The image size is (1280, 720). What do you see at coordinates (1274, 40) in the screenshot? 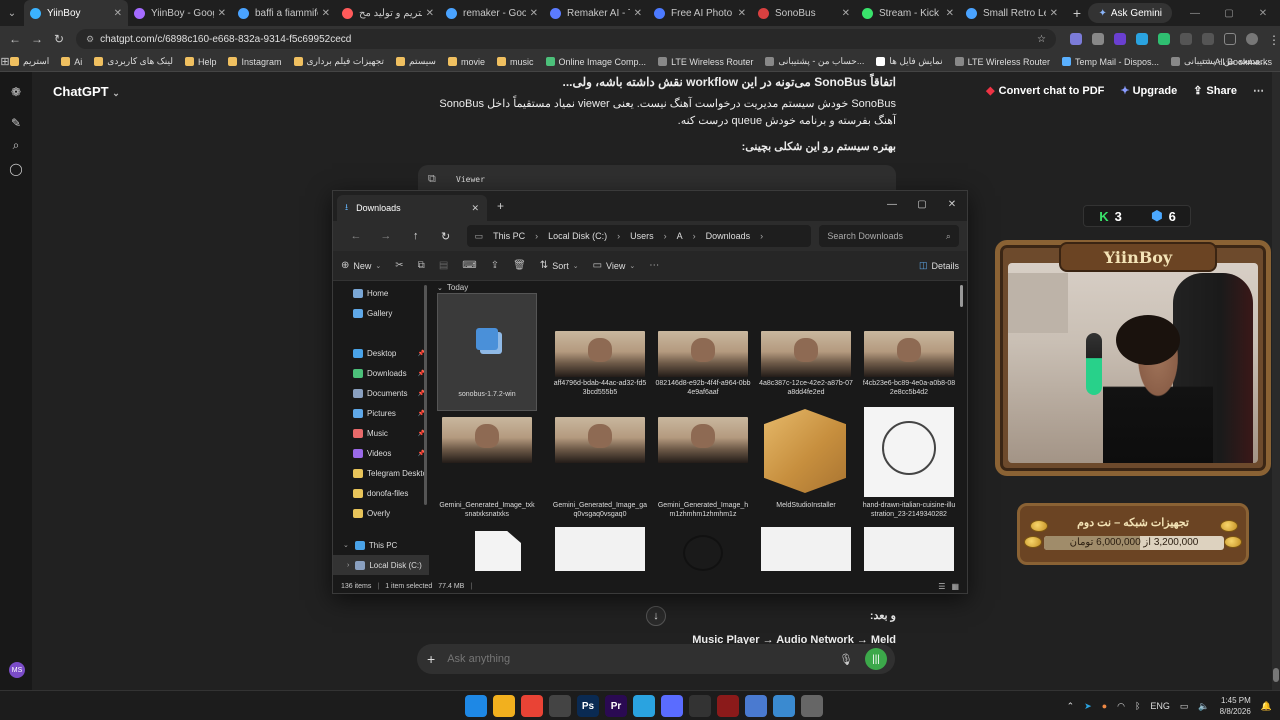
I see `menu-icon: ⋮` at bounding box center [1274, 40].